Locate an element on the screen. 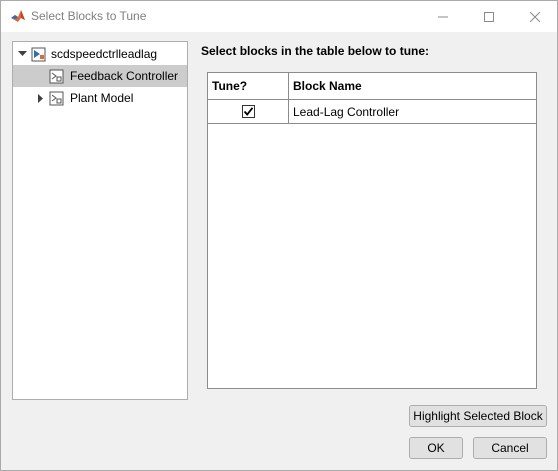 The image size is (558, 471). tree-item-root: scdspeedctrlleadlag is located at coordinates (100, 54).